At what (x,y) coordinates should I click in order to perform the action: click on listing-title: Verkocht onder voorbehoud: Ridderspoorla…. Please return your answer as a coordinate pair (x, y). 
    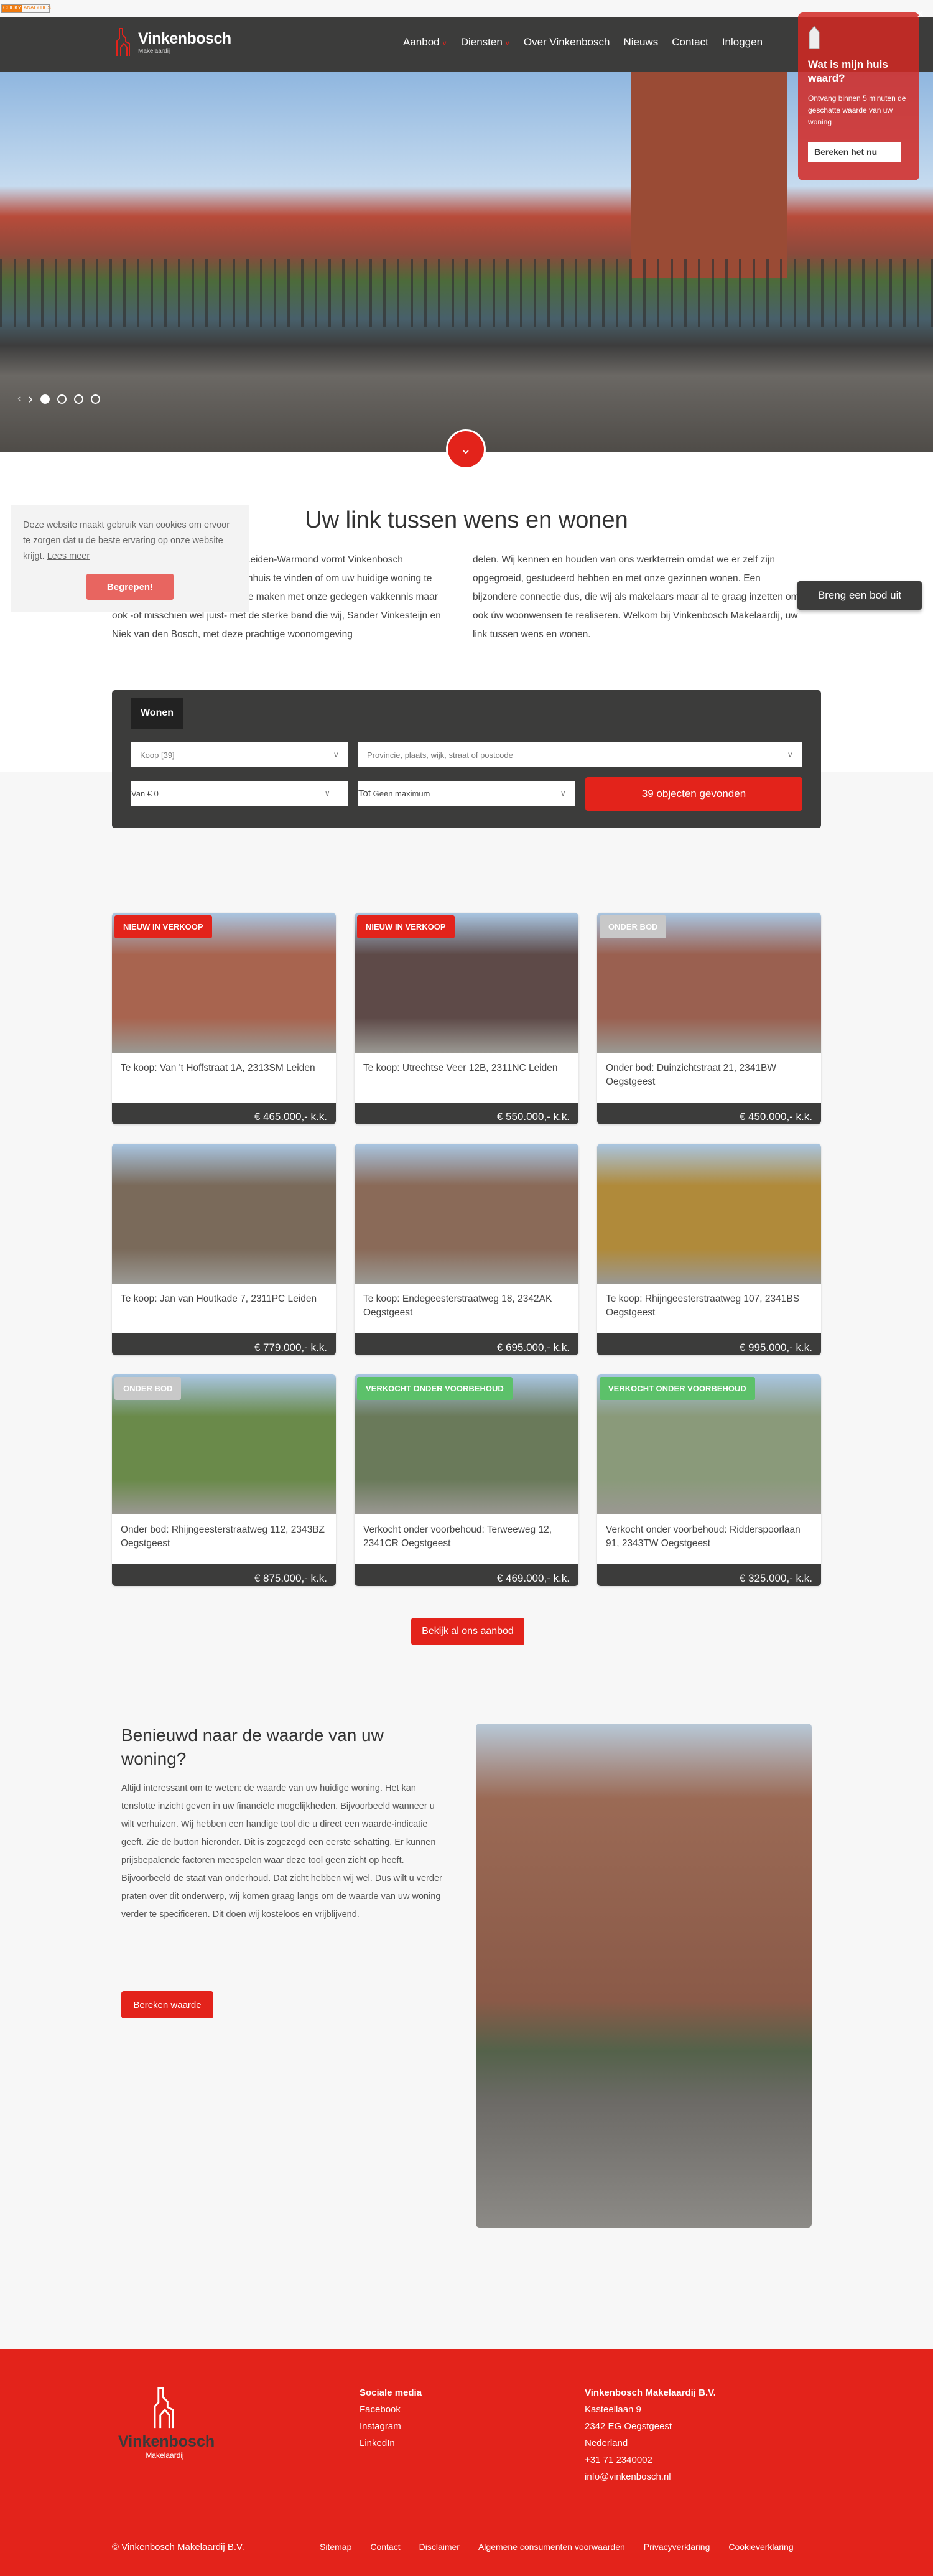
    Looking at the image, I should click on (703, 1536).